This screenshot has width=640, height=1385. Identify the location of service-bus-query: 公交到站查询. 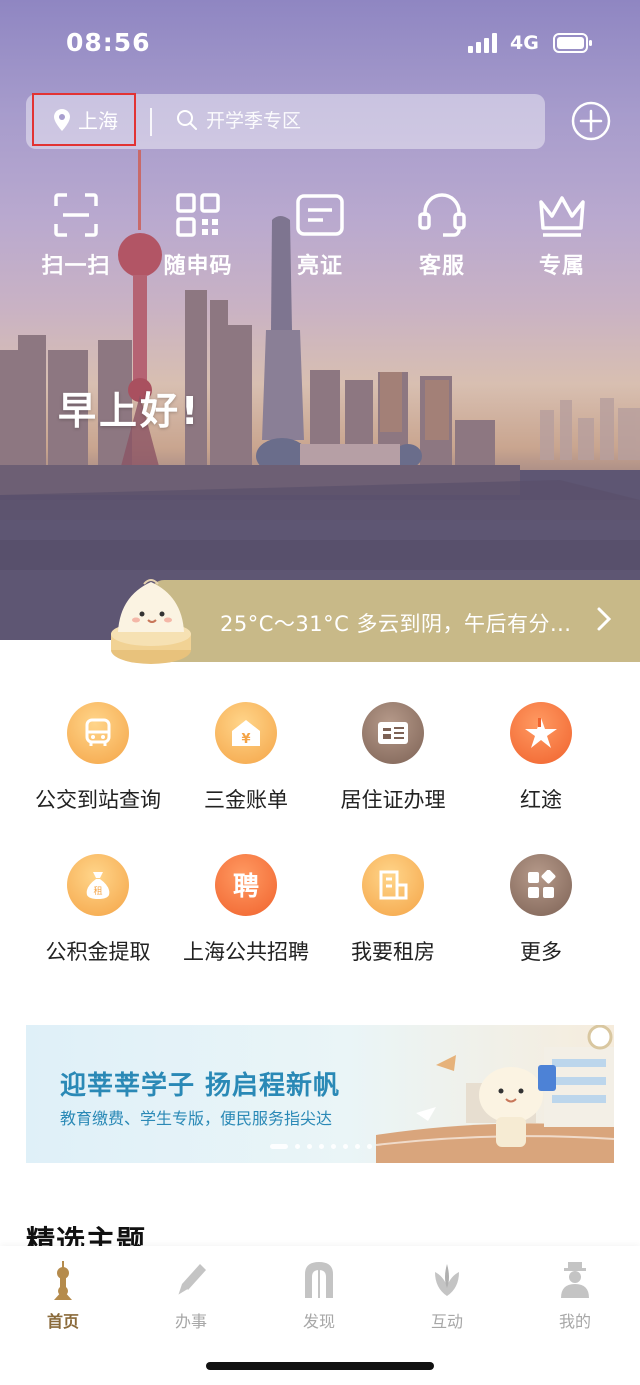
(98, 758).